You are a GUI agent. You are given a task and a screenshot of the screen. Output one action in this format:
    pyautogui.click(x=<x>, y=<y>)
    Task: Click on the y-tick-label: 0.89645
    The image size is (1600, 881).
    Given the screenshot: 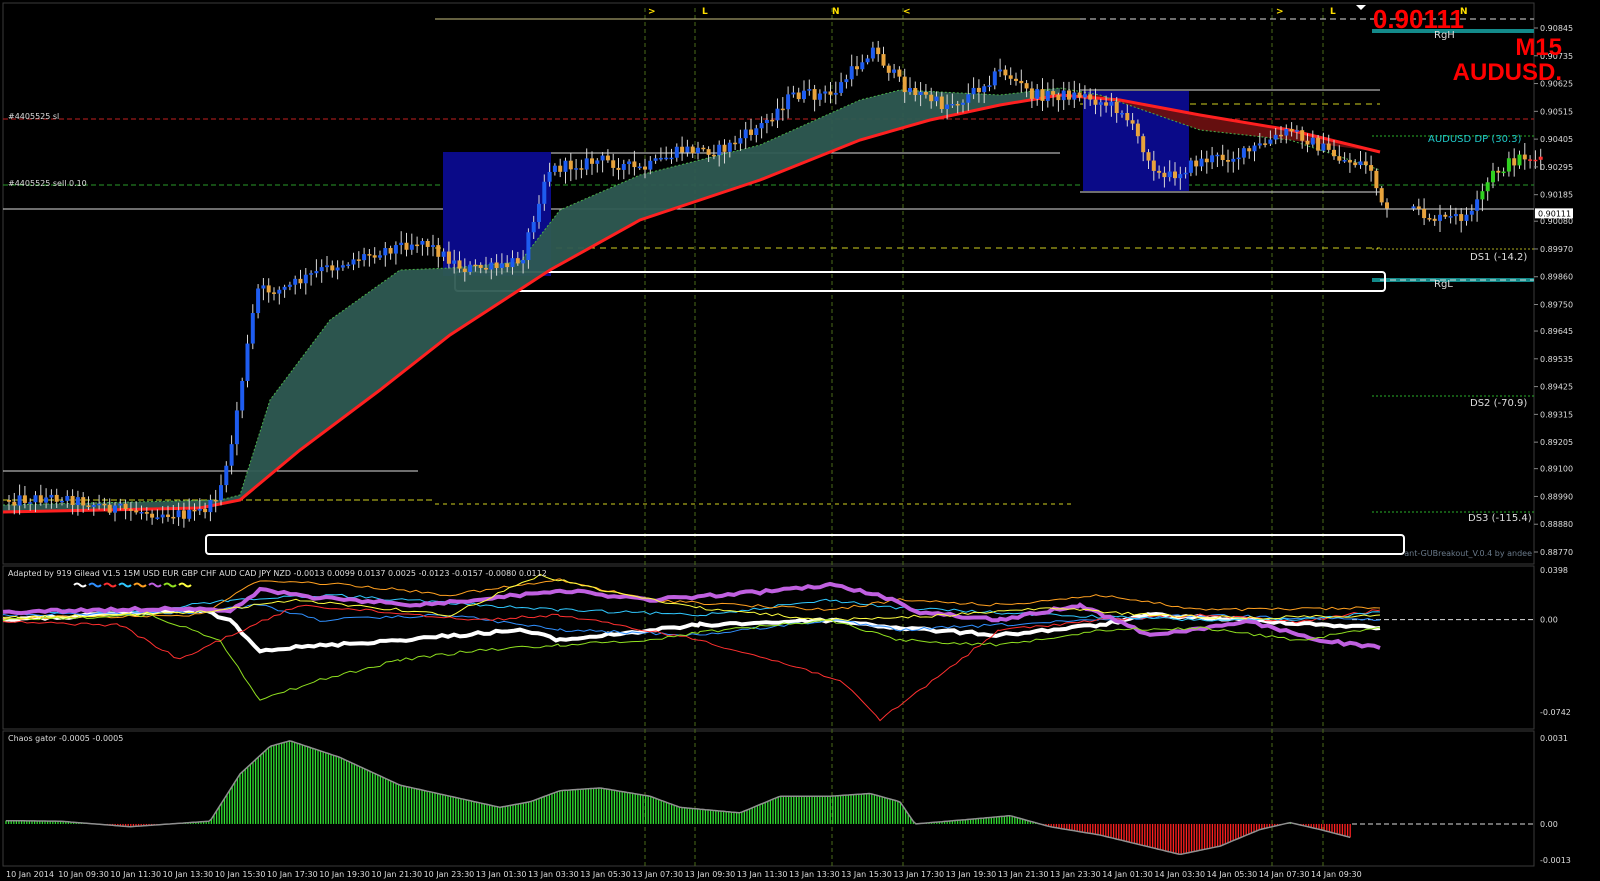 What is the action you would take?
    pyautogui.click(x=1556, y=331)
    